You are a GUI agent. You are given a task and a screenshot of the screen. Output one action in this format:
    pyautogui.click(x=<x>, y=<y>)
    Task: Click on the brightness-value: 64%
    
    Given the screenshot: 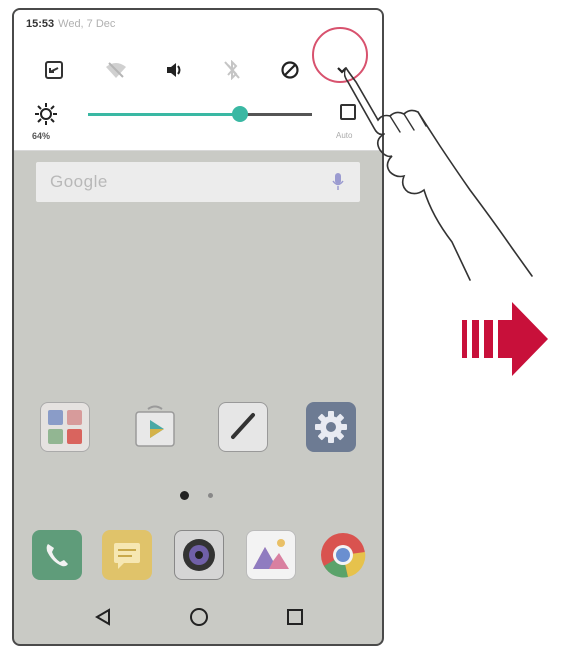 What is the action you would take?
    pyautogui.click(x=41, y=136)
    